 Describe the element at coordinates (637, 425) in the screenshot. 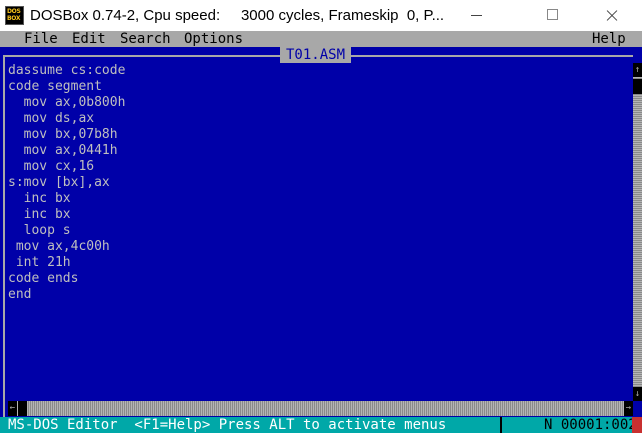

I see `status-edge-marker` at that location.